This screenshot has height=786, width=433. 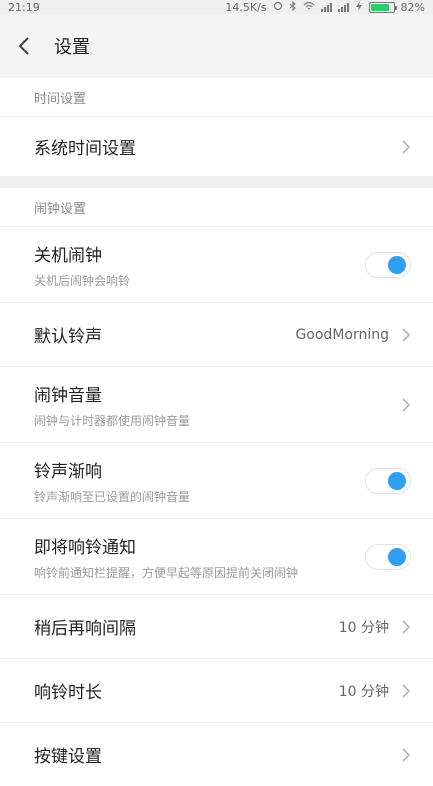 What do you see at coordinates (24, 7) in the screenshot?
I see `status-time: 21:19` at bounding box center [24, 7].